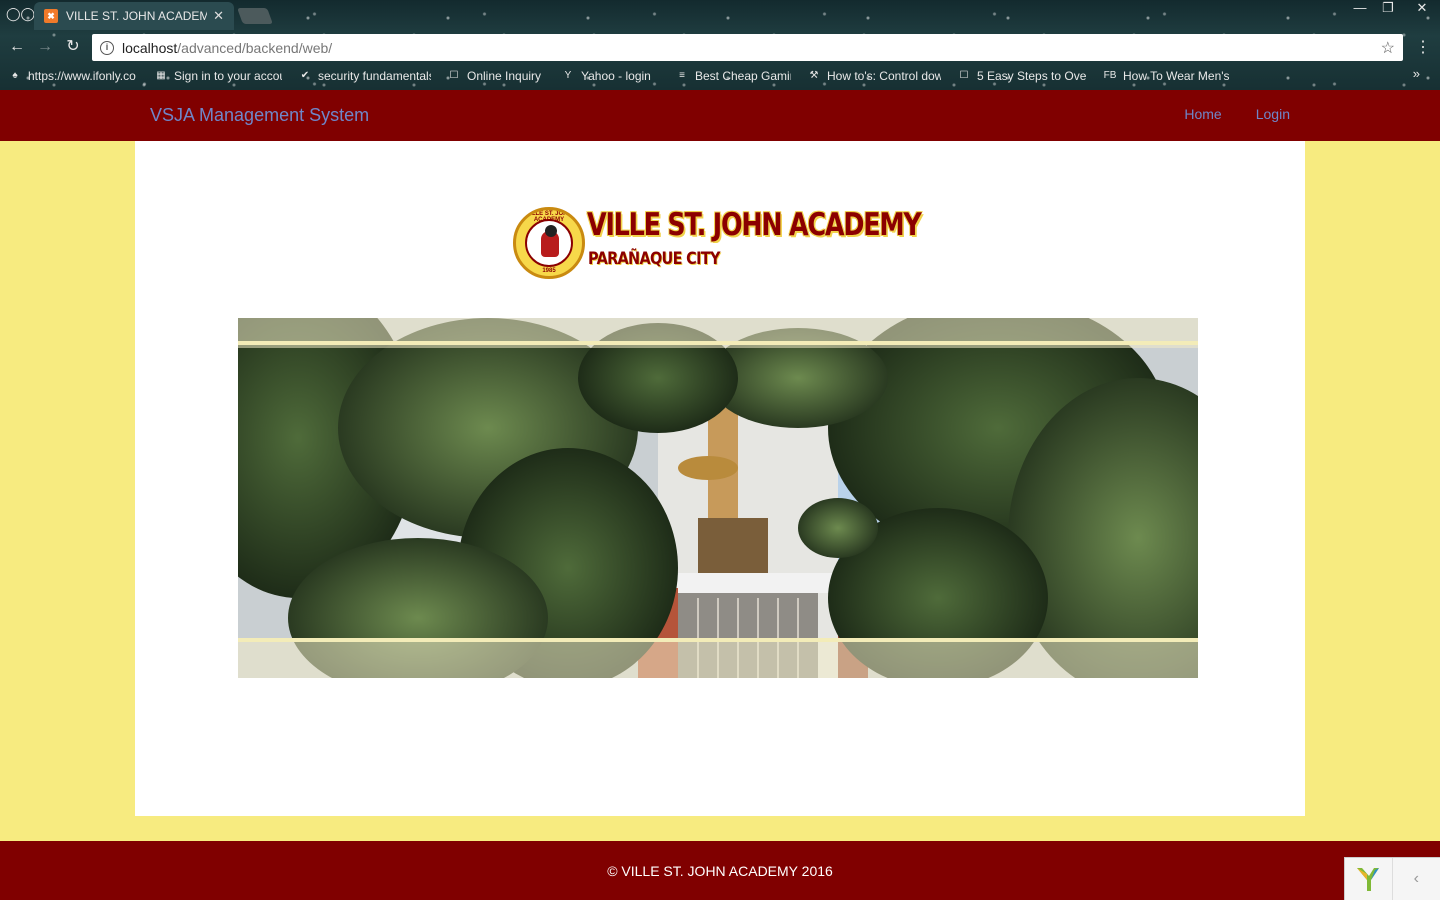 The image size is (1440, 900). I want to click on tab-strip: ◯◯ ✖ VILLE ST. JOHN ACADEM ✕ — ❐ ✕, so click(720, 15).